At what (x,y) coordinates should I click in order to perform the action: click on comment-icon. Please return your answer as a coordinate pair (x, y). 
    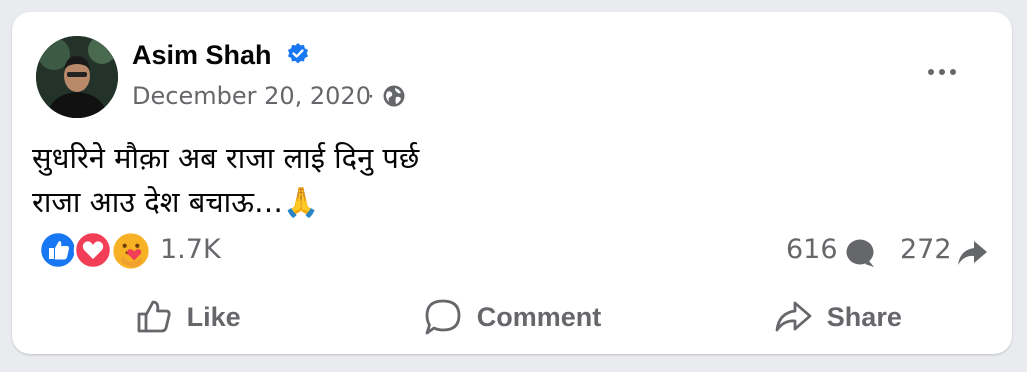
    Looking at the image, I should click on (443, 317).